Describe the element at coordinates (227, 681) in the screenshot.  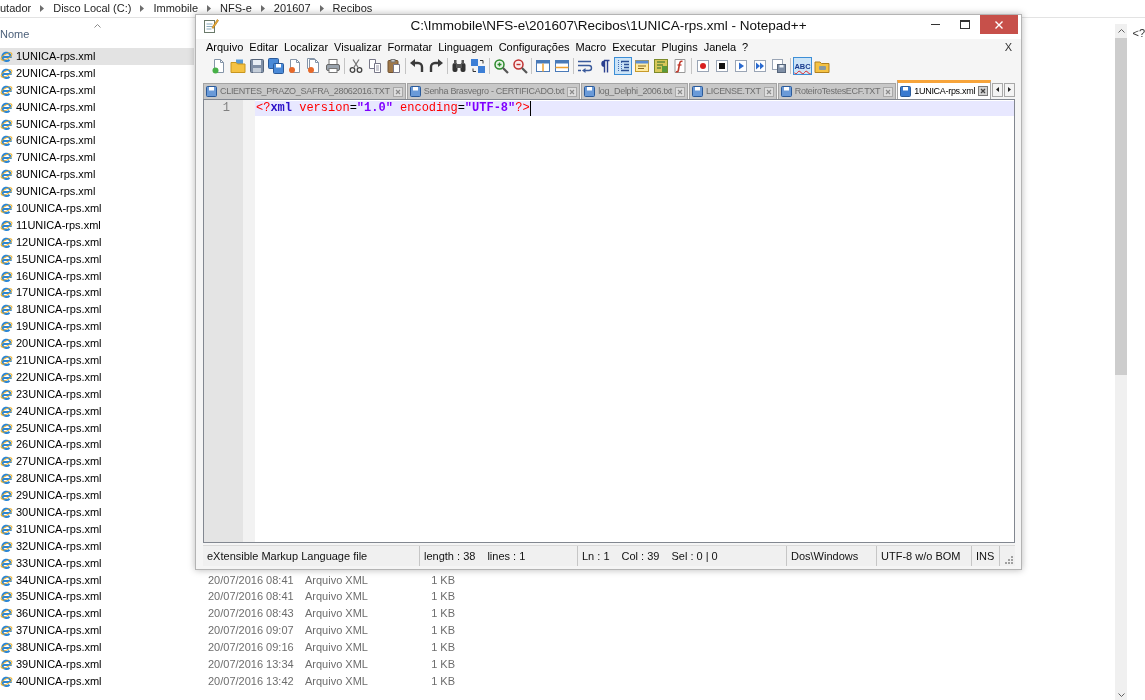
I see `file-row: 40UNICA-rps.xml 20/07/2016 13:42 Arquivo XML 1 KB` at that location.